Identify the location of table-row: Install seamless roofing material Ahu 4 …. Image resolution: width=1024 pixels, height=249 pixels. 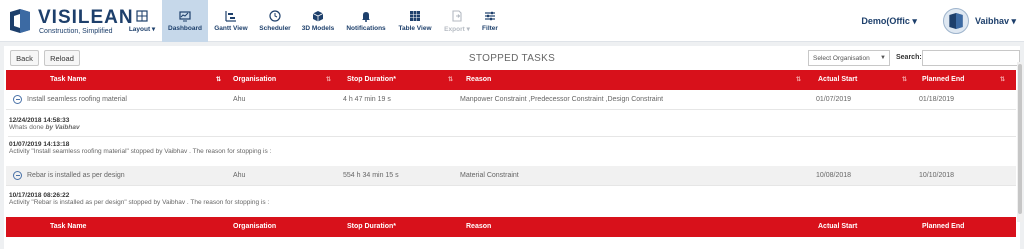
(511, 100).